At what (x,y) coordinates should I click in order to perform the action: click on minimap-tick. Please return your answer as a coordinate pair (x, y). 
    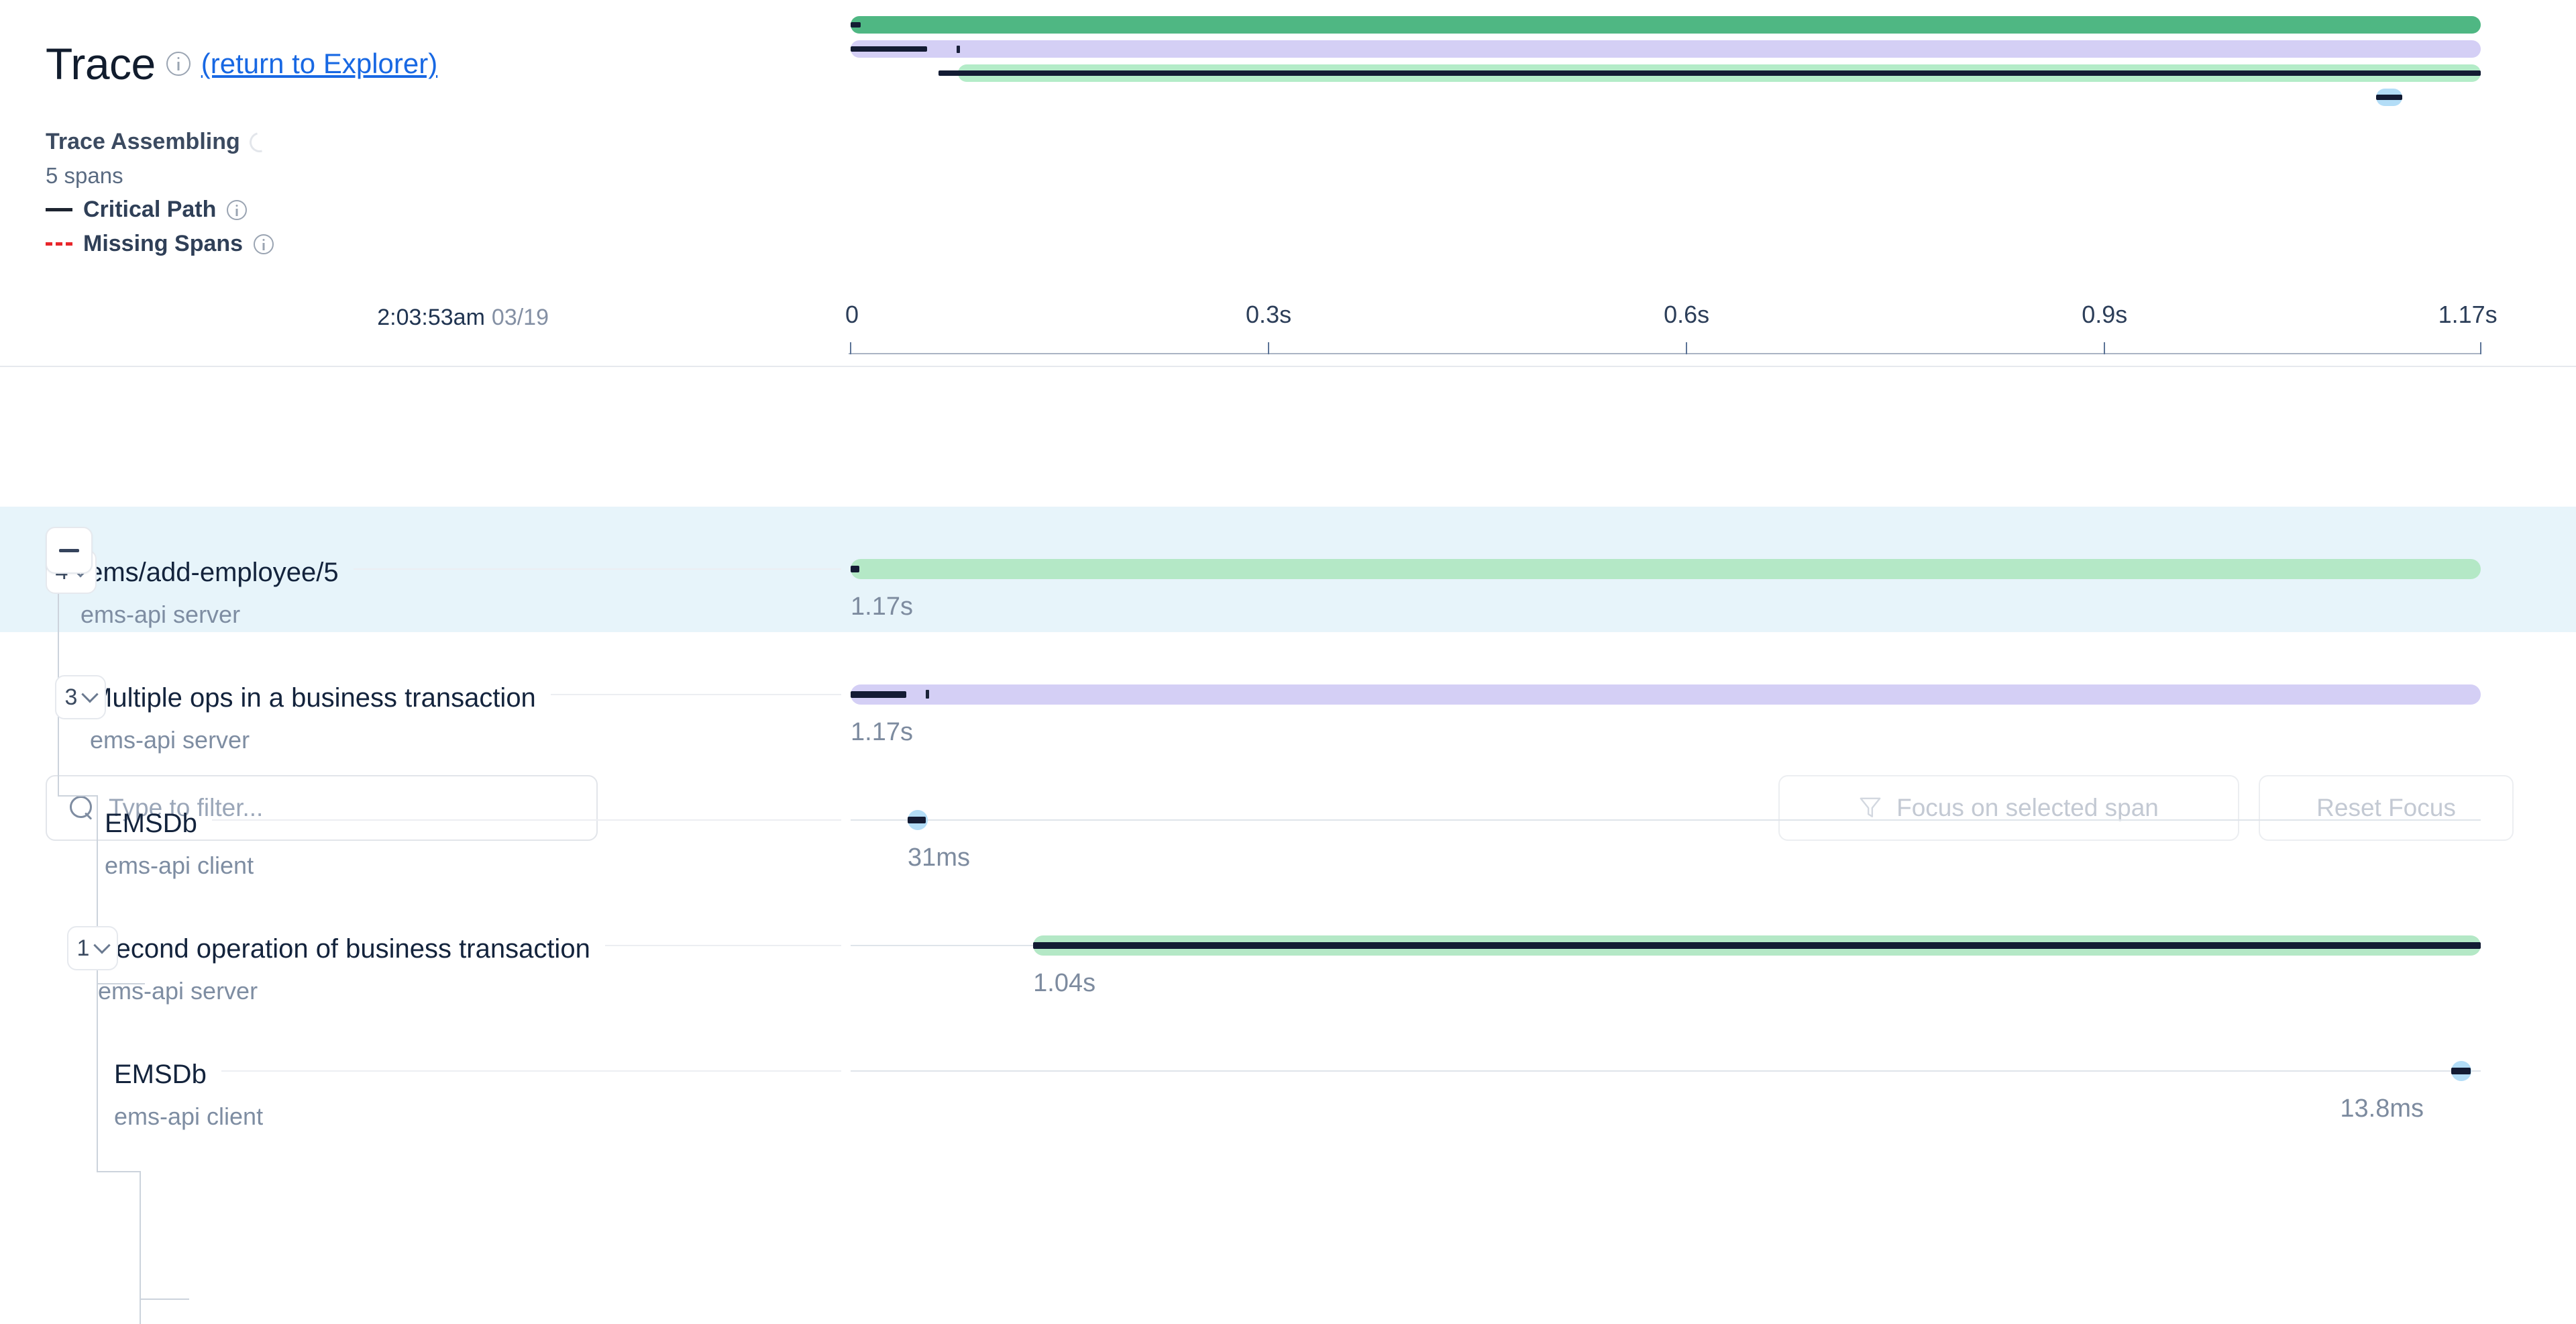
    Looking at the image, I should click on (958, 49).